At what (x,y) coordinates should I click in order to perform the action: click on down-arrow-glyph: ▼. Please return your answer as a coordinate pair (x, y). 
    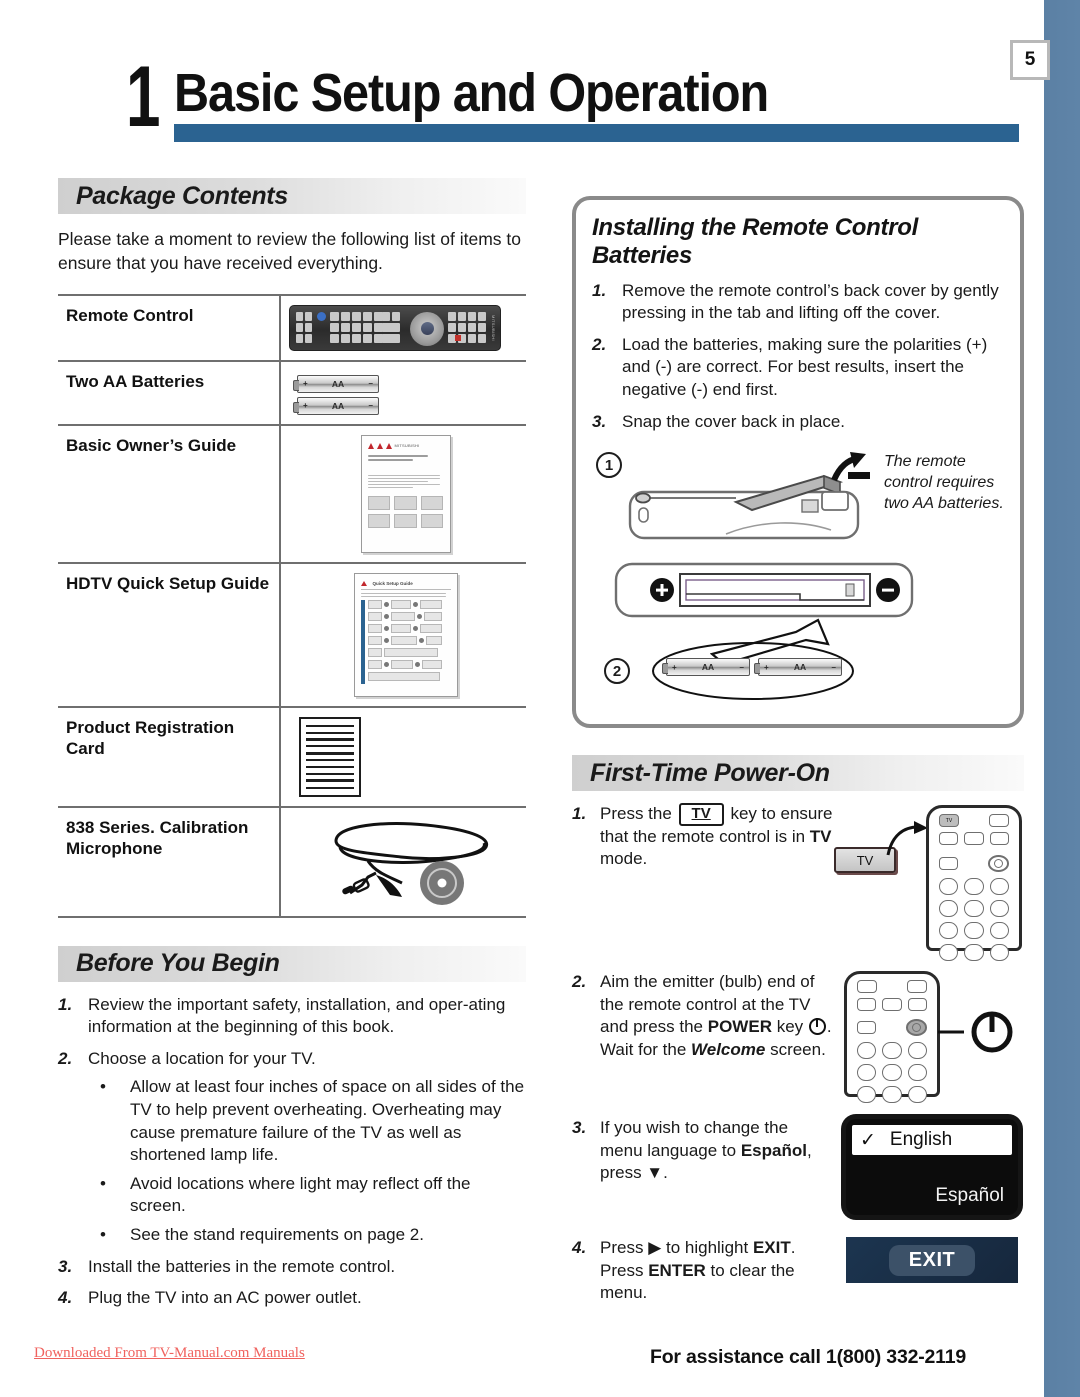
    Looking at the image, I should click on (655, 1173).